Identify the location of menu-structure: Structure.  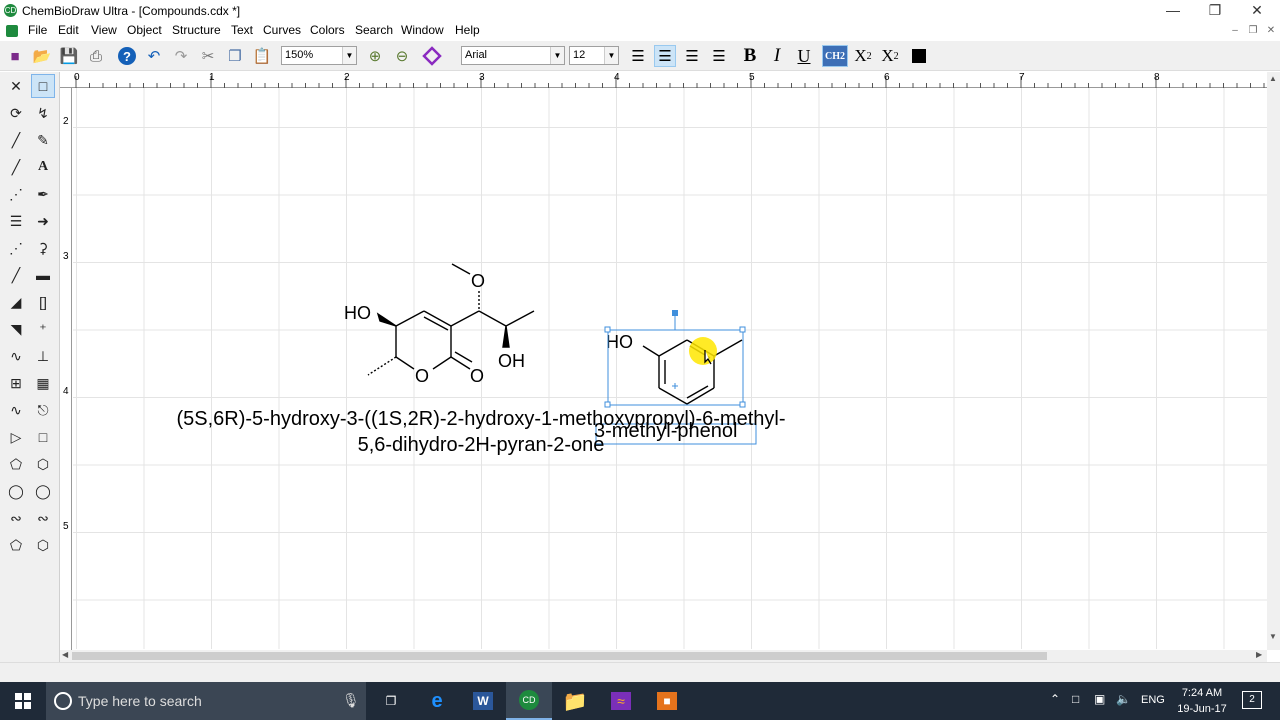
(196, 30).